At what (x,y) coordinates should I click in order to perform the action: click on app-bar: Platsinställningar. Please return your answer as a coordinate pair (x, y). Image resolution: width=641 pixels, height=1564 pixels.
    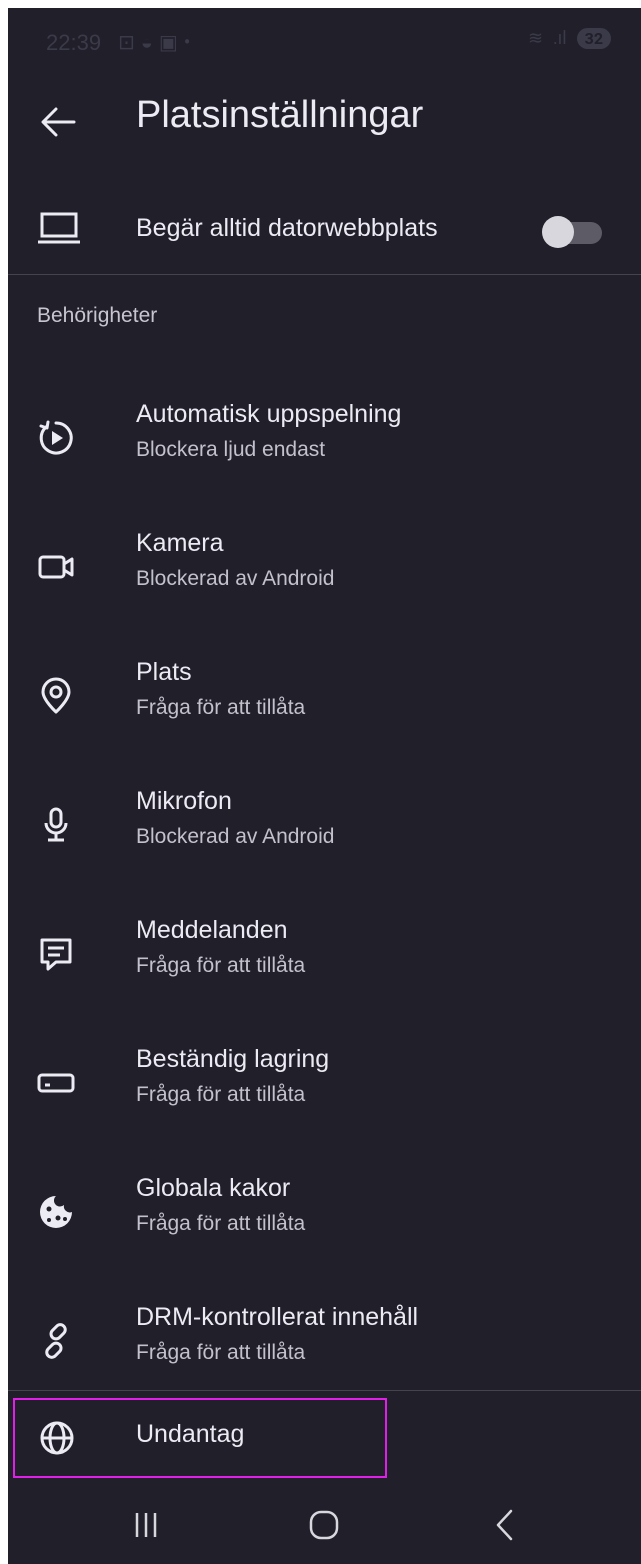
    Looking at the image, I should click on (324, 125).